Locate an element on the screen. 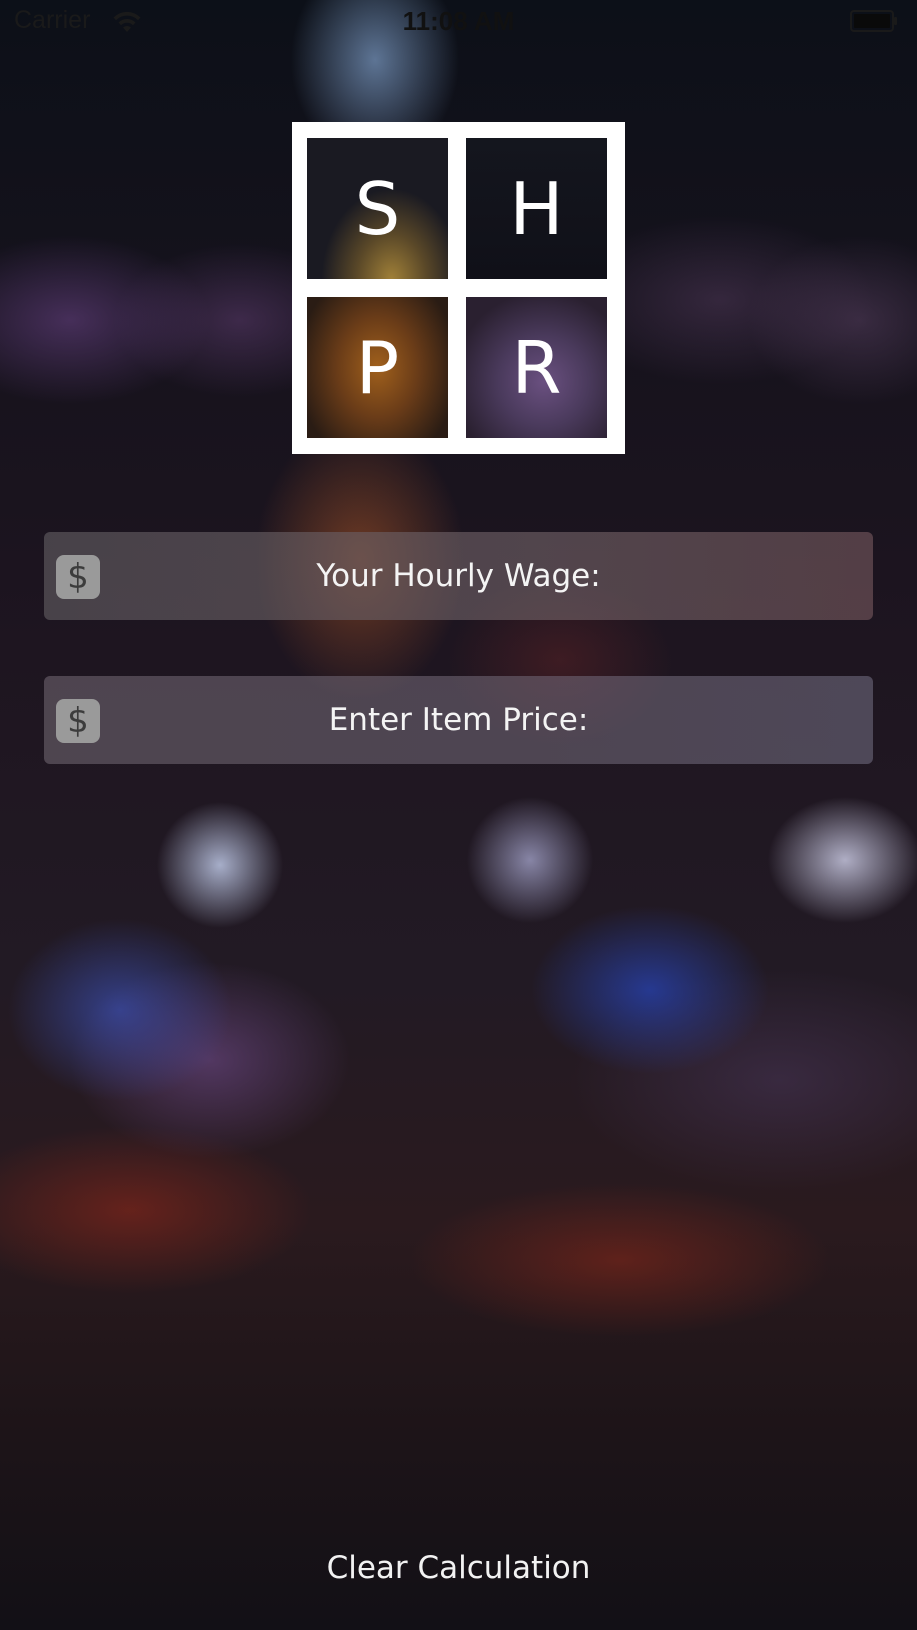  status-bar: Carrier 11:08 AM is located at coordinates (458, 22).